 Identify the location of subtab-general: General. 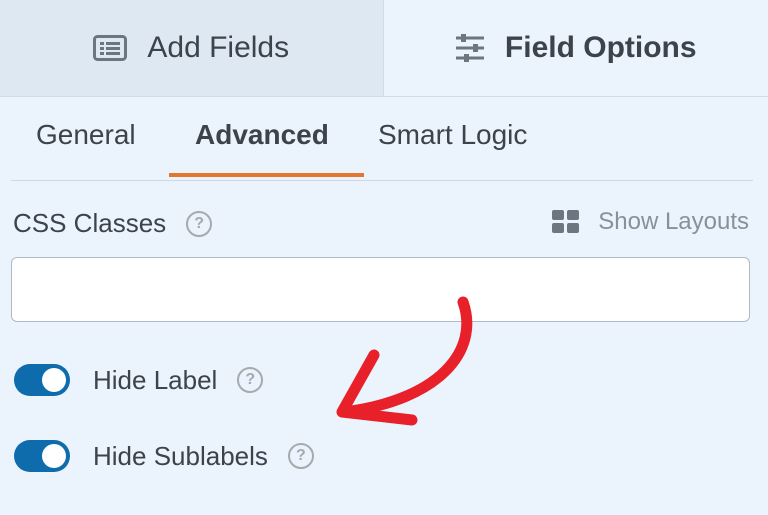
(86, 135).